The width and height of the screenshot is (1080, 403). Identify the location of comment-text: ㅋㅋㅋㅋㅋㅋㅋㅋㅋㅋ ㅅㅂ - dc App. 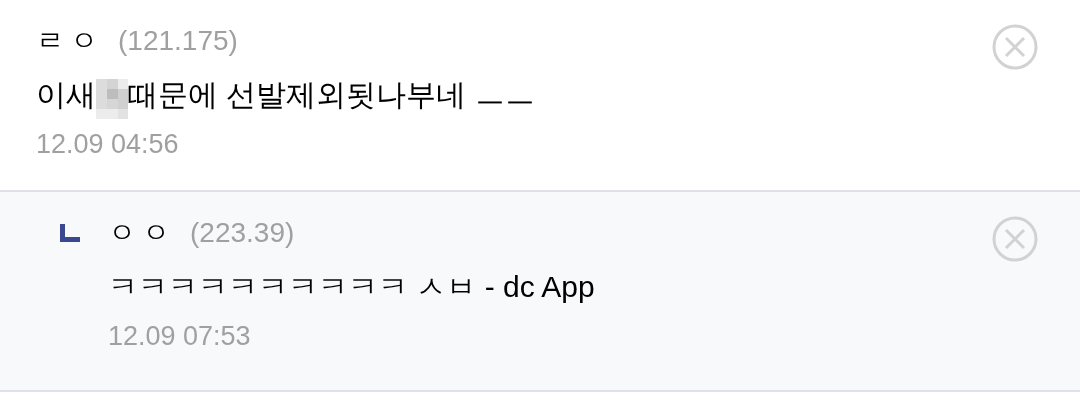
(351, 286).